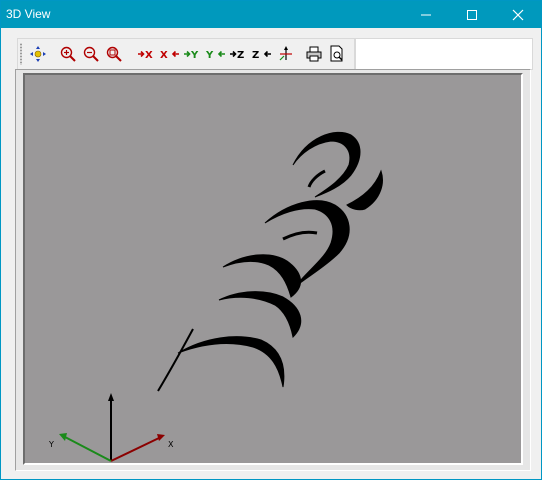 This screenshot has height=480, width=542. I want to click on y-axis-label: Y, so click(51, 444).